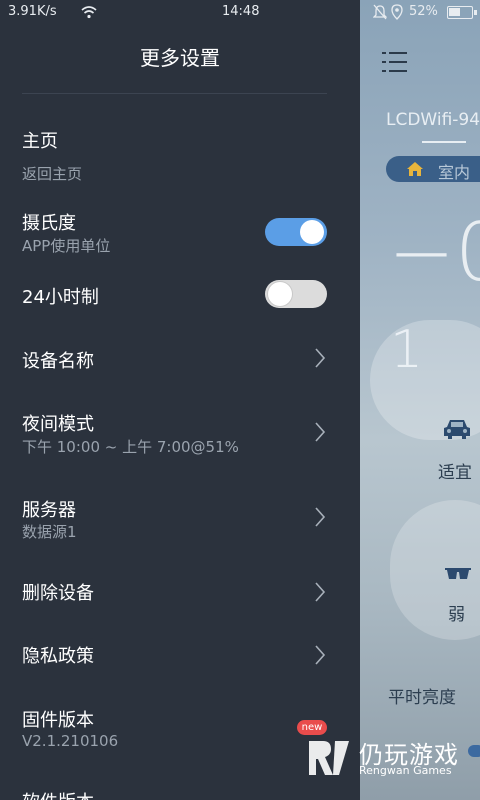  Describe the element at coordinates (58, 593) in the screenshot. I see `menu-item-label: 删除设备` at that location.